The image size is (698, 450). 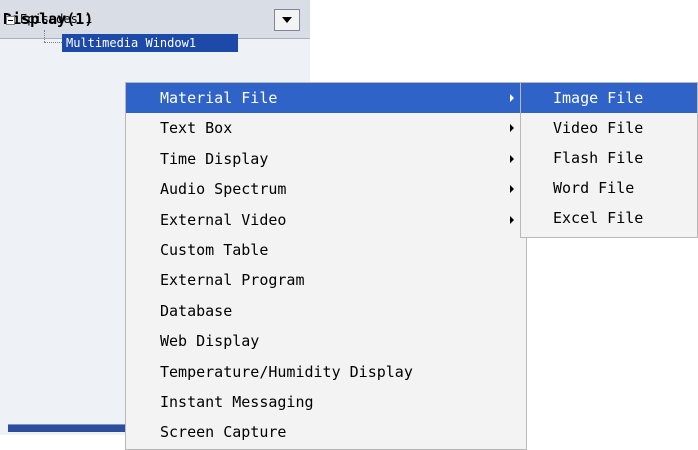 I want to click on menu-item-label: External Program, so click(x=232, y=280).